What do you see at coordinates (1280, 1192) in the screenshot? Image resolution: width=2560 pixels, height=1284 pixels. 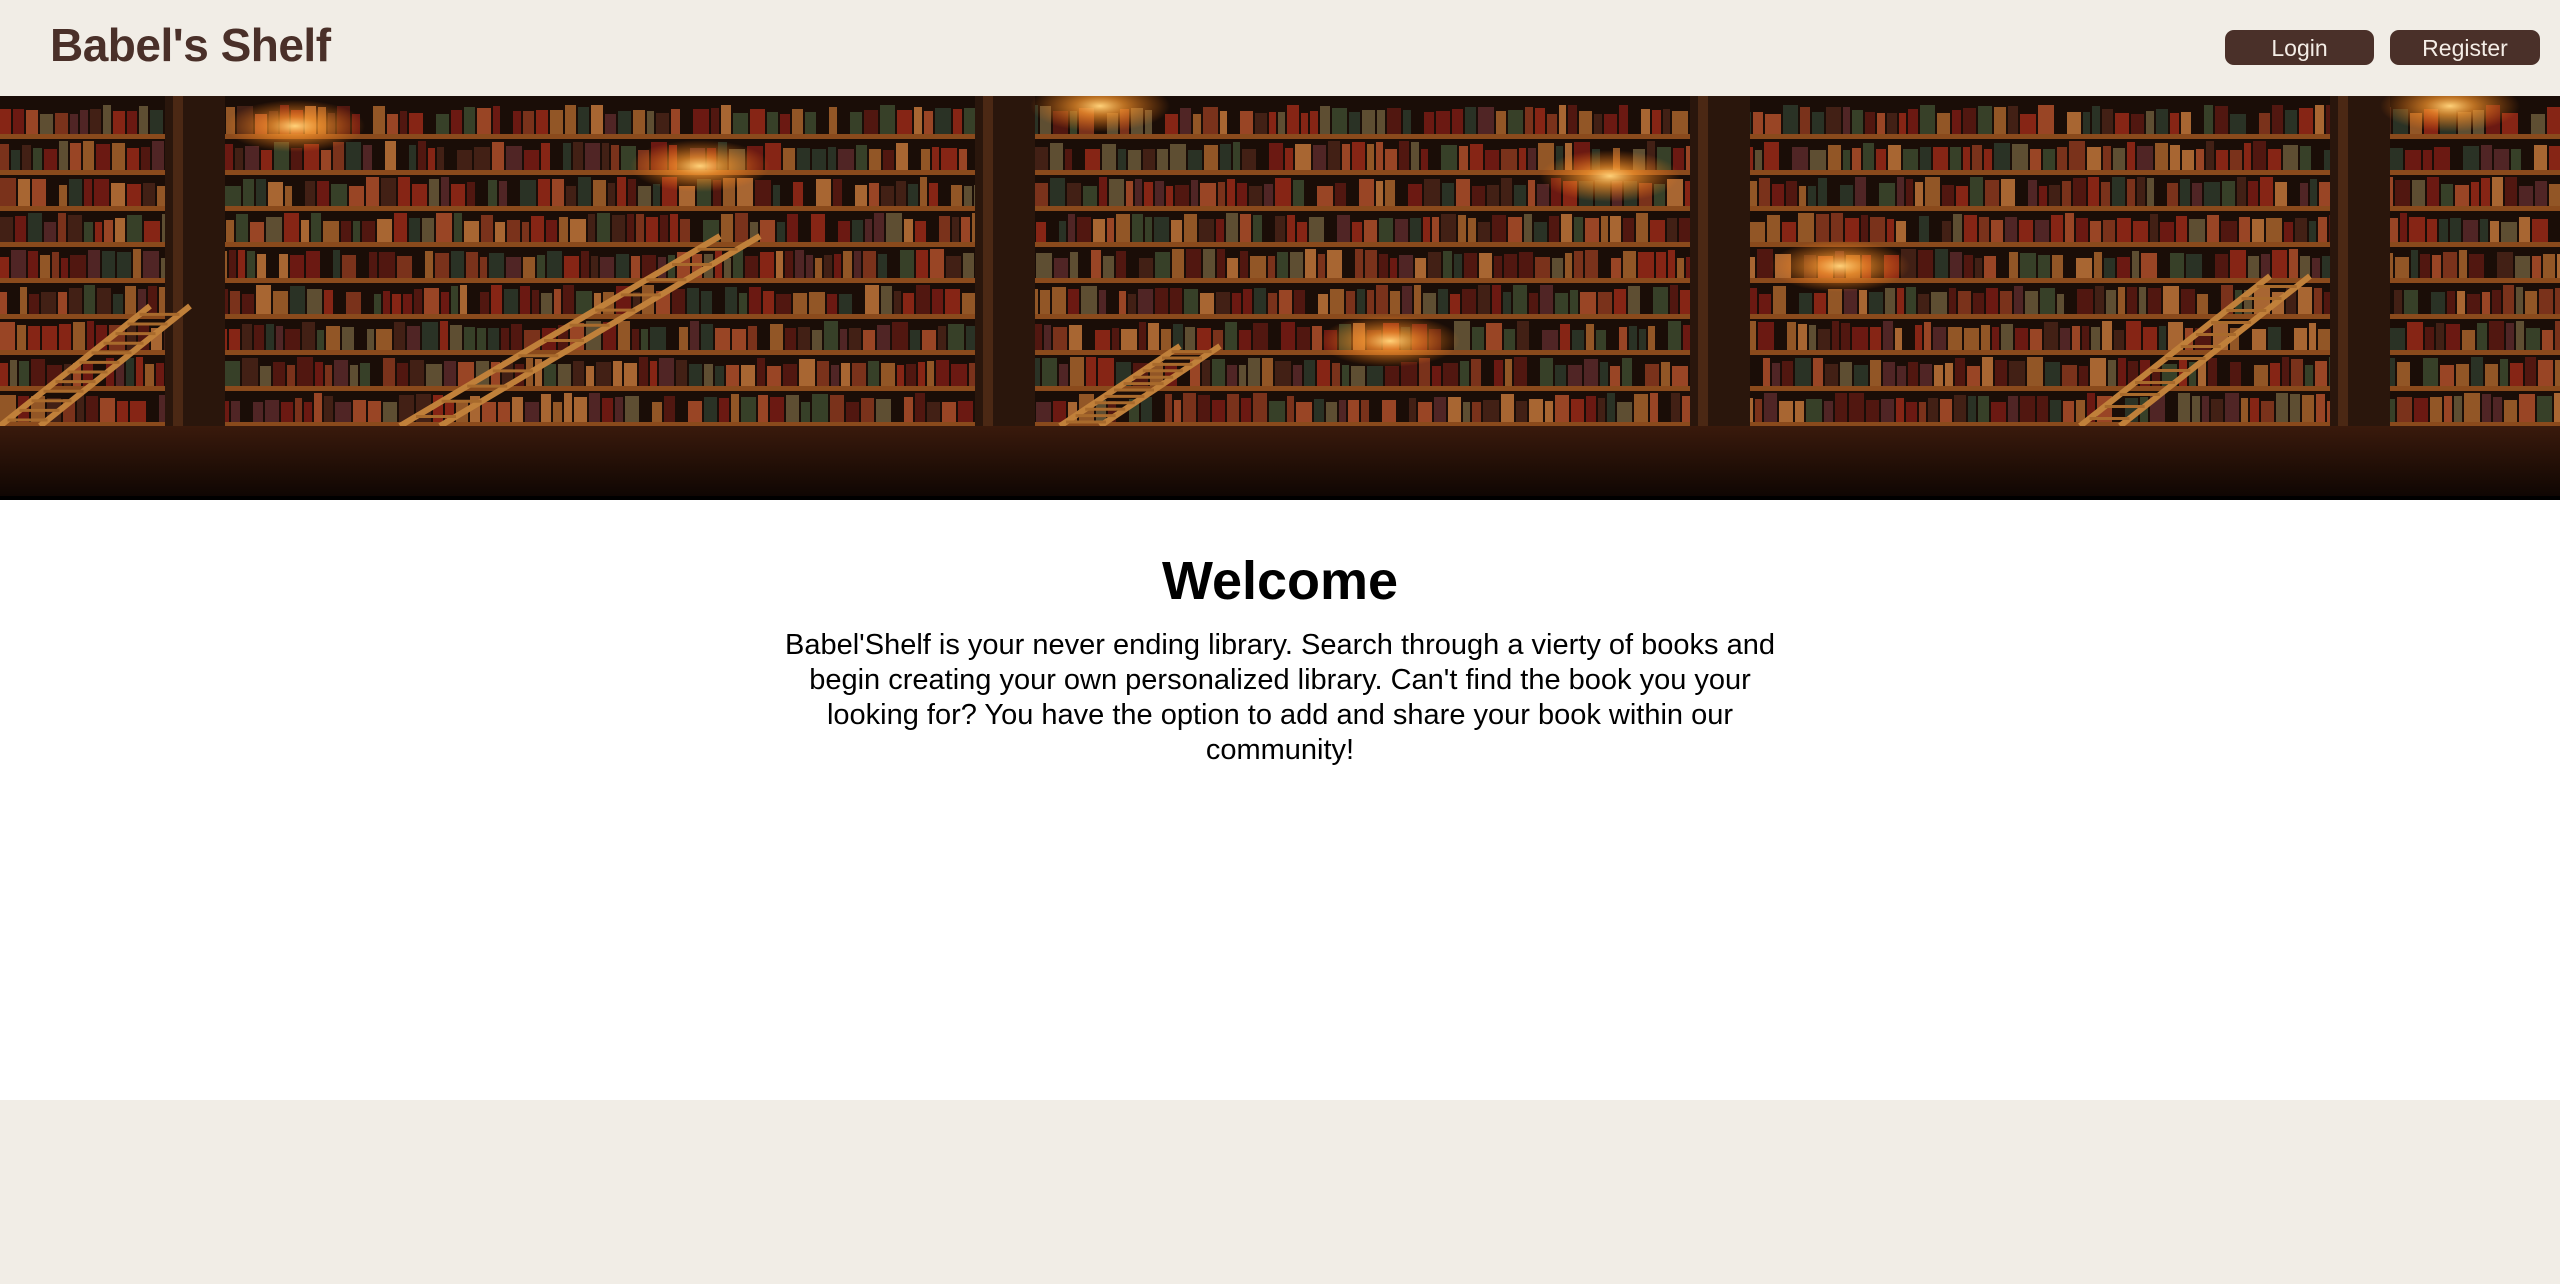 I see `site-footer` at bounding box center [1280, 1192].